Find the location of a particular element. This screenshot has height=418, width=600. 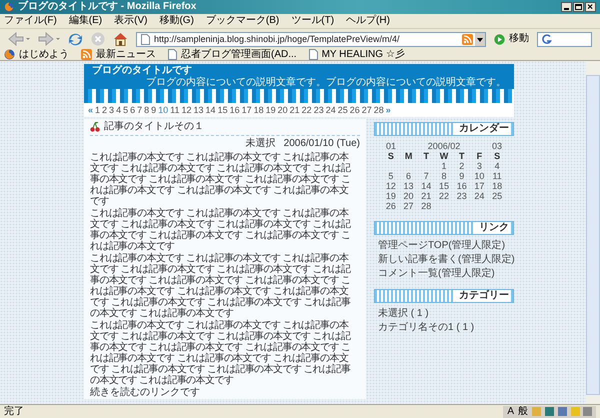

weekday-label: T is located at coordinates (462, 156).